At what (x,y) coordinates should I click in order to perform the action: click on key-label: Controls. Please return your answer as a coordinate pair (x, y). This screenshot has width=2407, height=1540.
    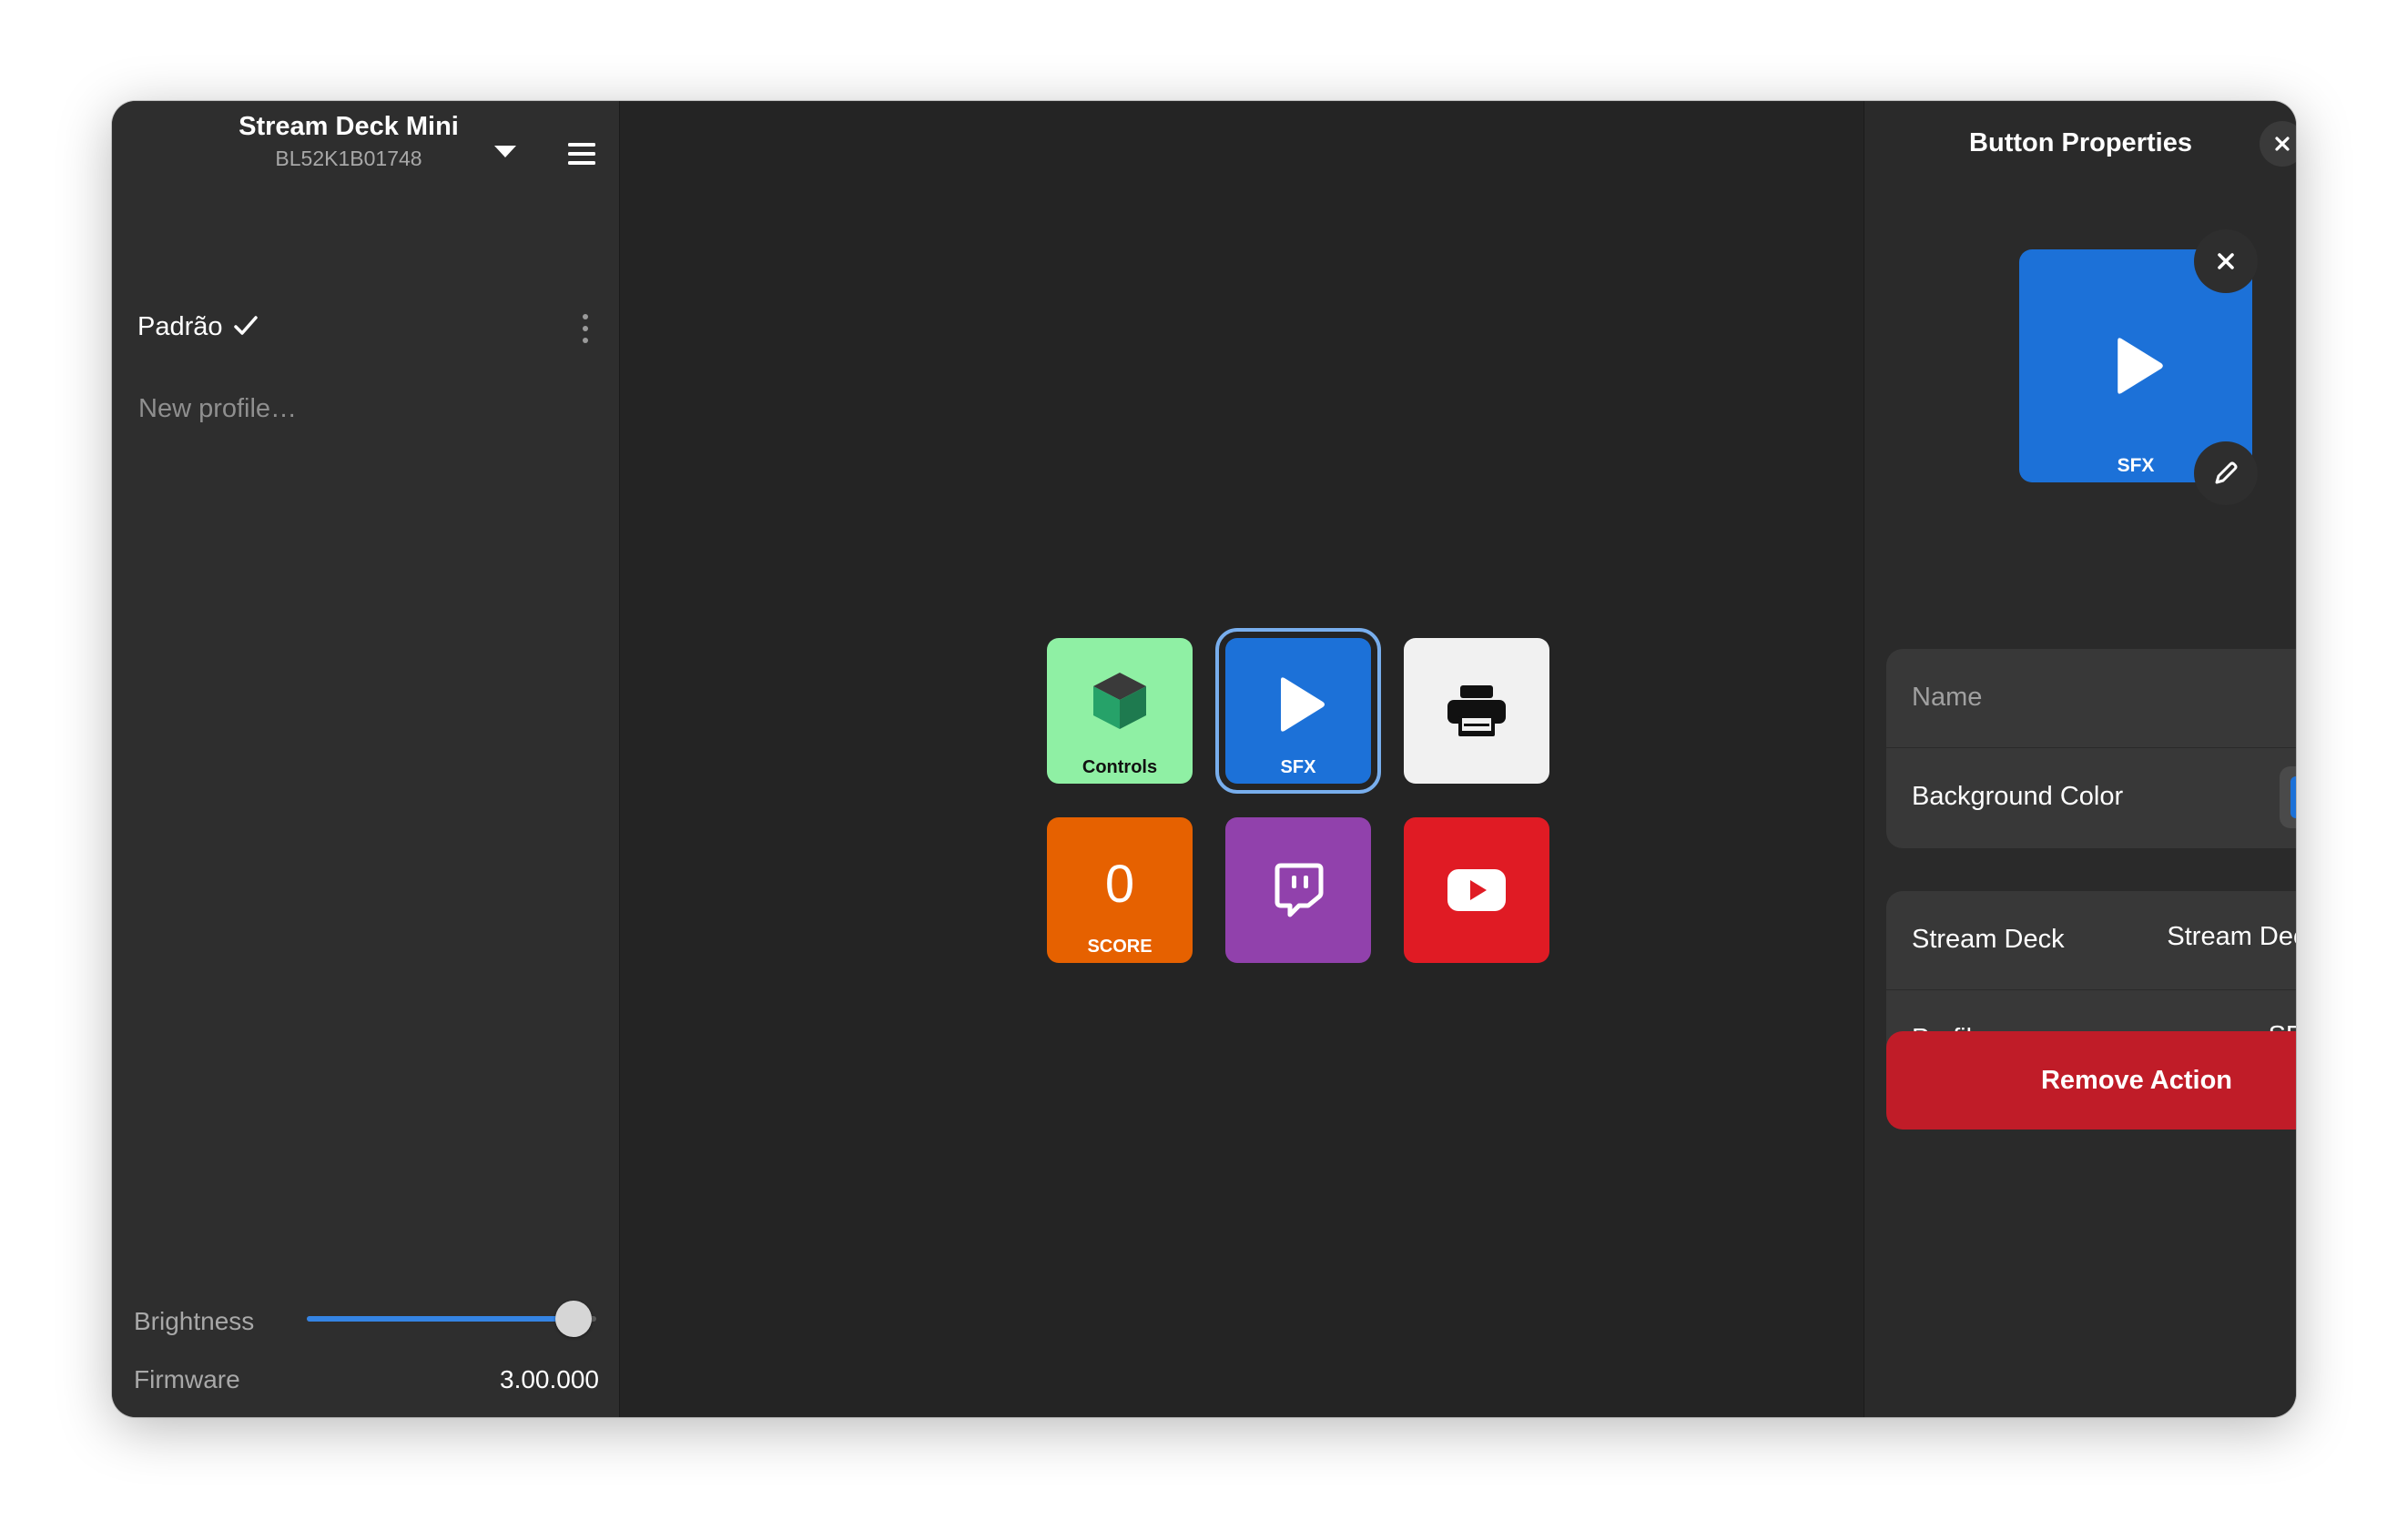
    Looking at the image, I should click on (1120, 767).